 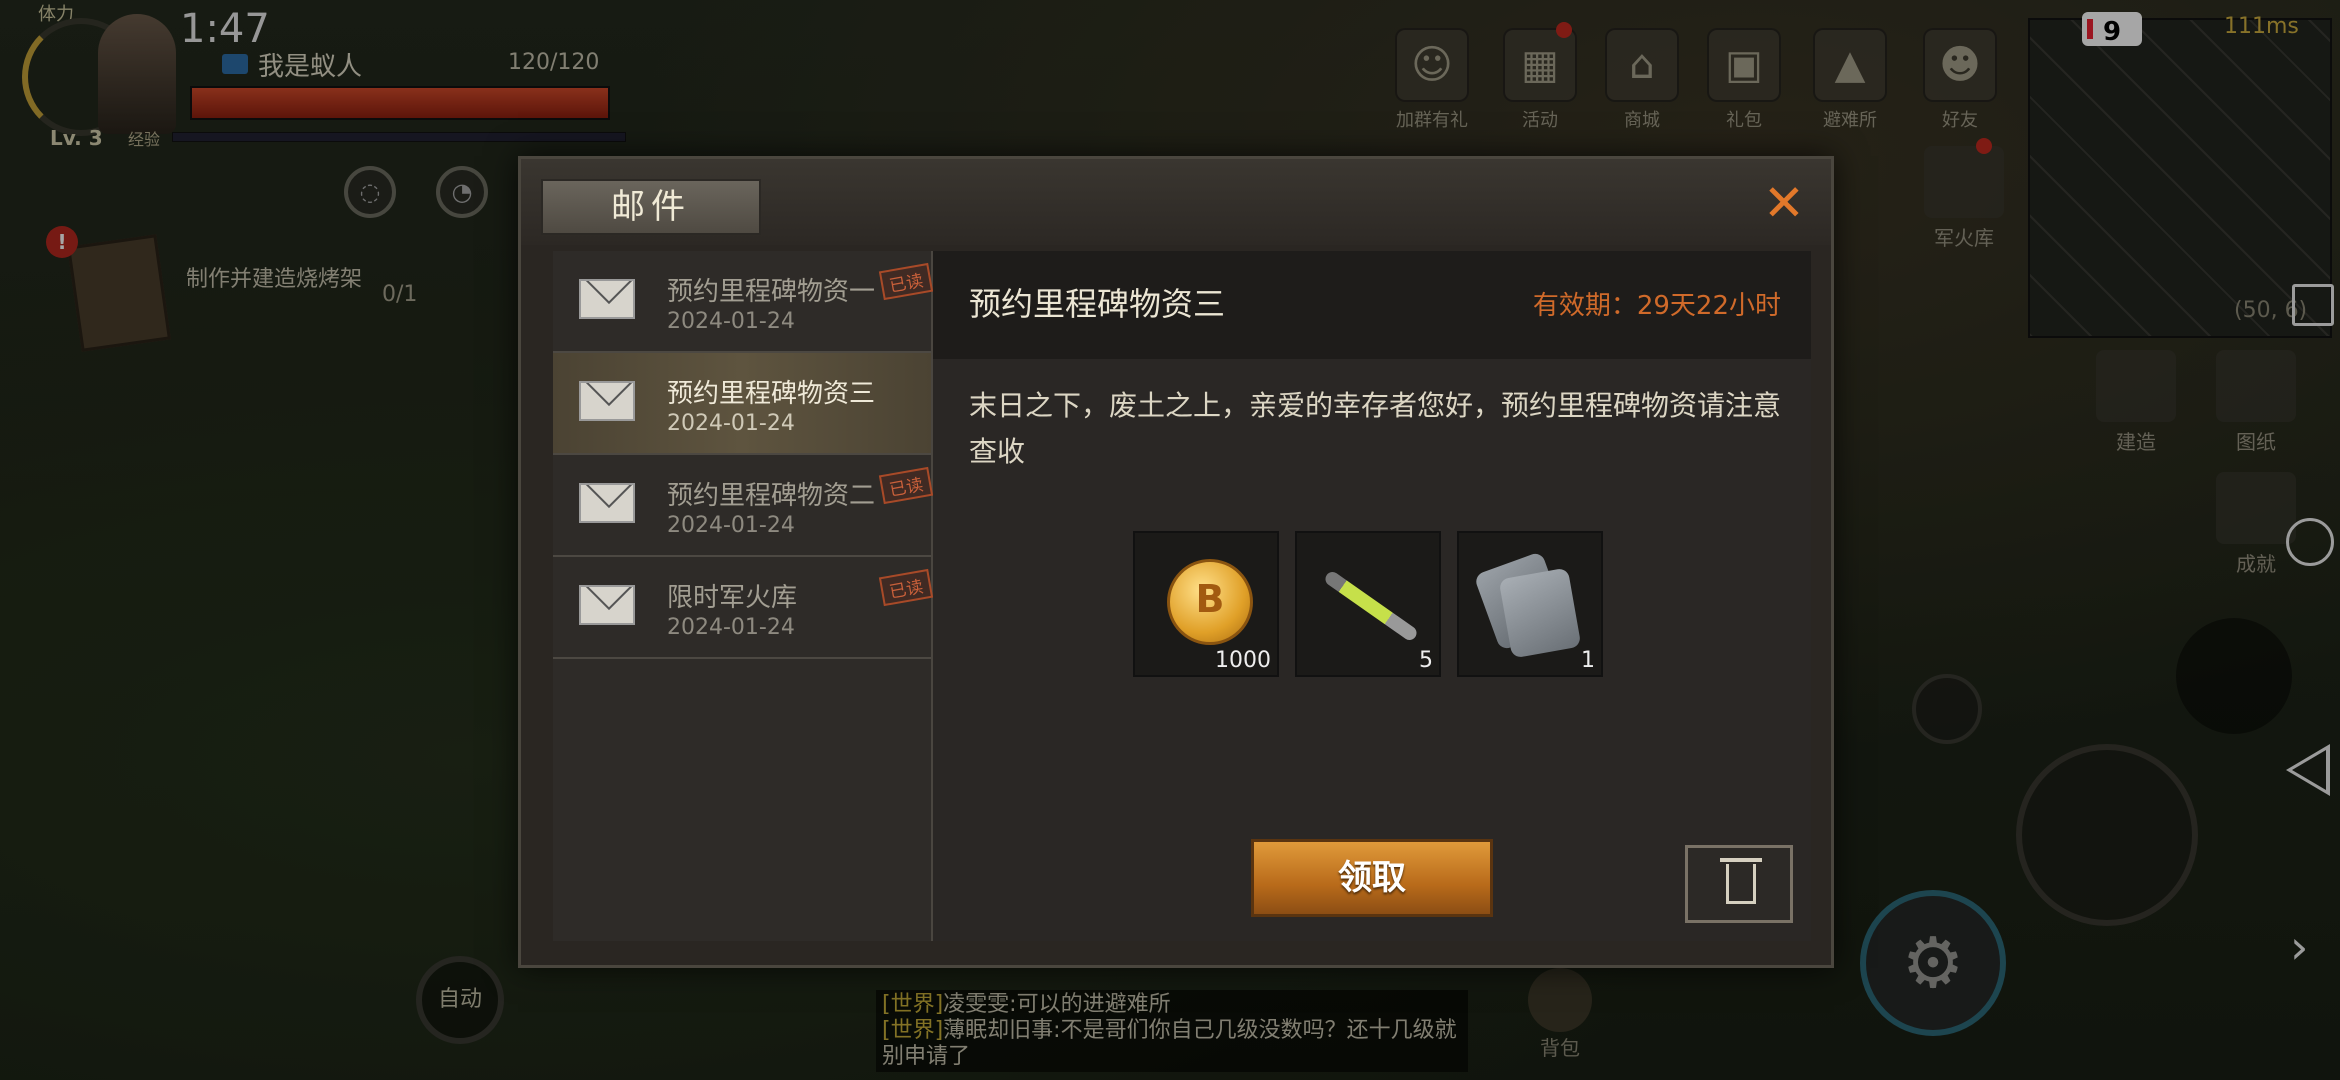 I want to click on mail-validity: 有效期：29天22小时, so click(x=1656, y=306).